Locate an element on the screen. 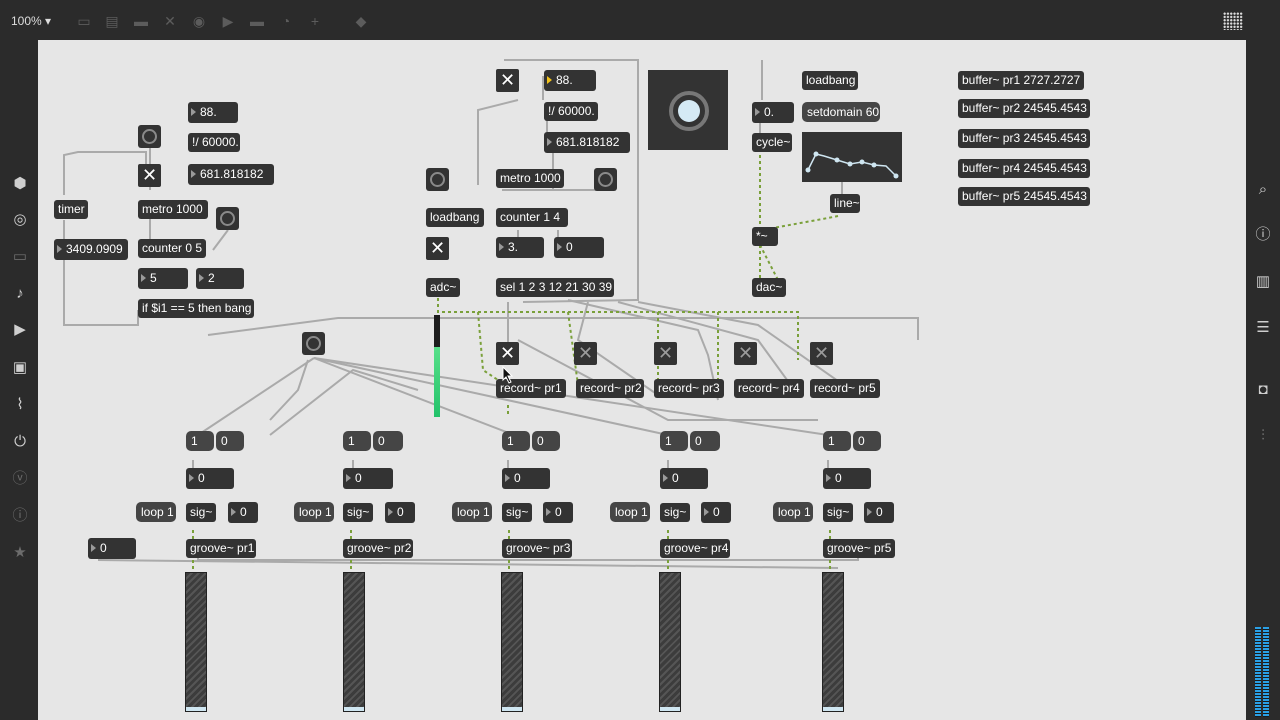 This screenshot has width=1280, height=720. buffer-object: buffer~ pr1 2727.2727 is located at coordinates (1021, 80).